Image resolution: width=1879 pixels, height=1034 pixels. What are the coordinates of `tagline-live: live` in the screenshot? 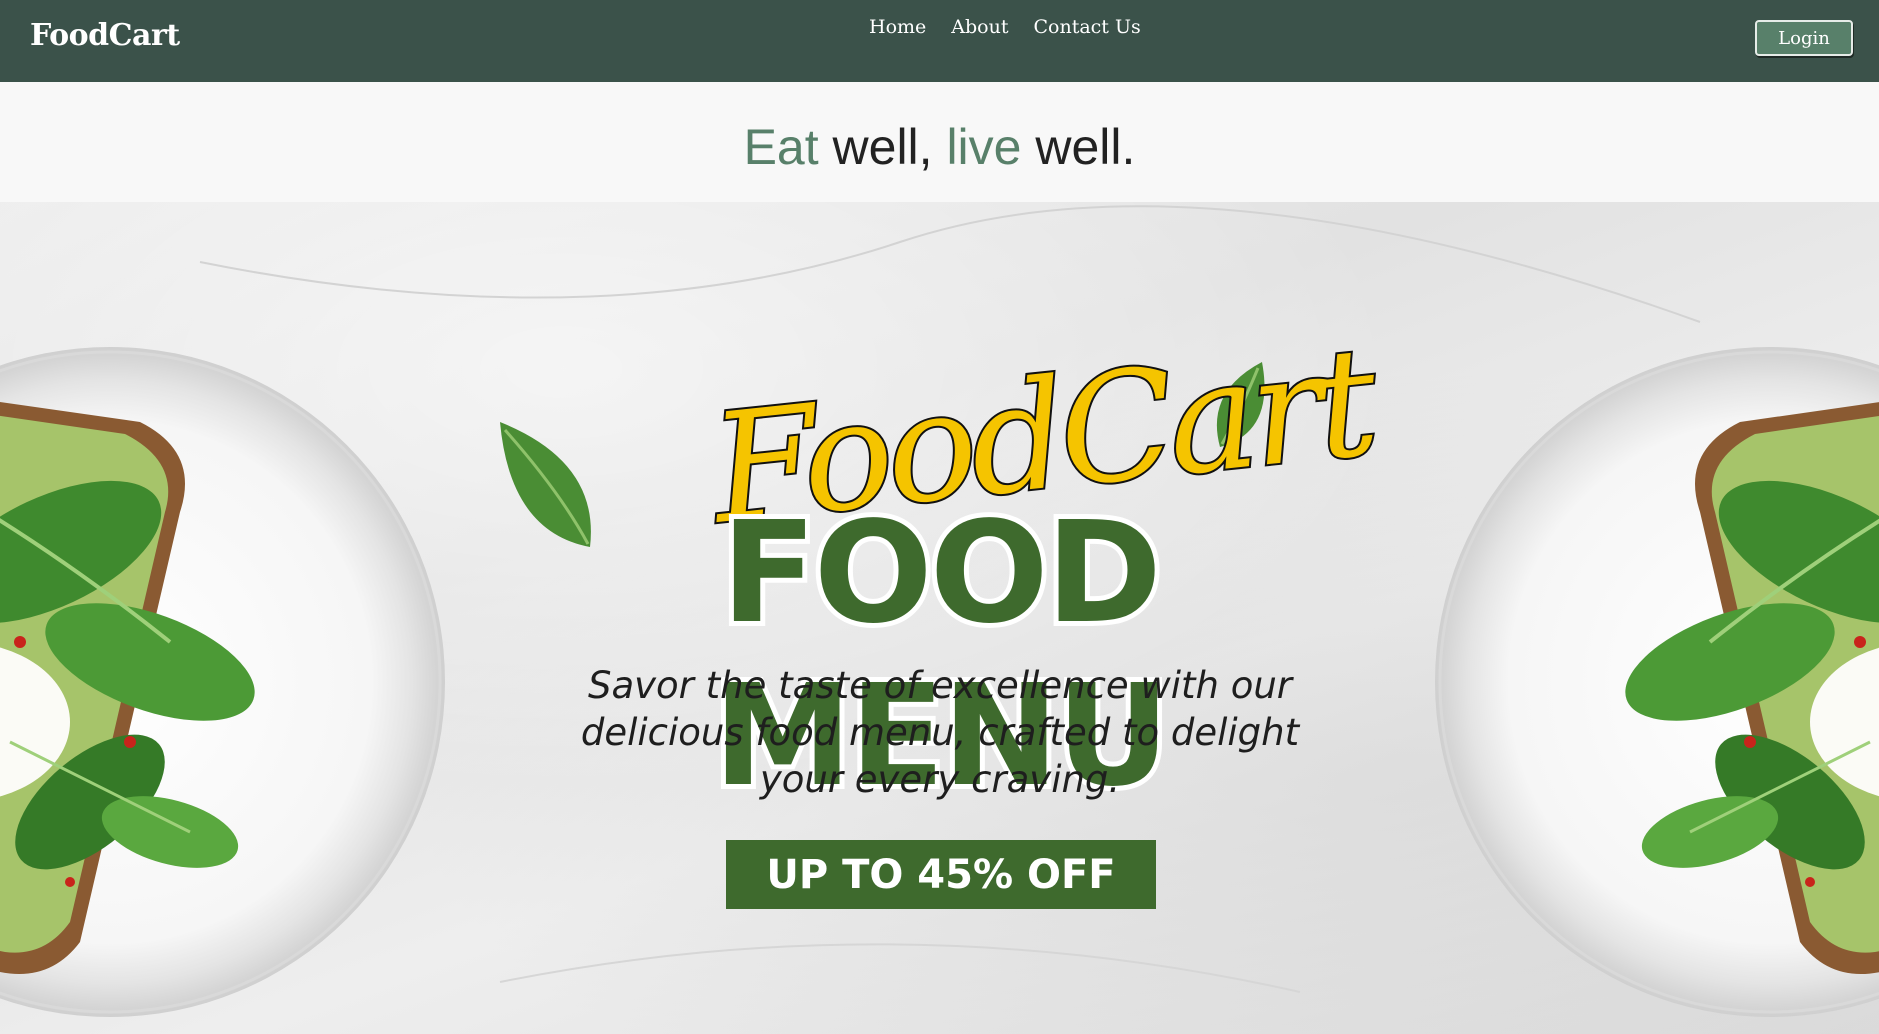 It's located at (984, 147).